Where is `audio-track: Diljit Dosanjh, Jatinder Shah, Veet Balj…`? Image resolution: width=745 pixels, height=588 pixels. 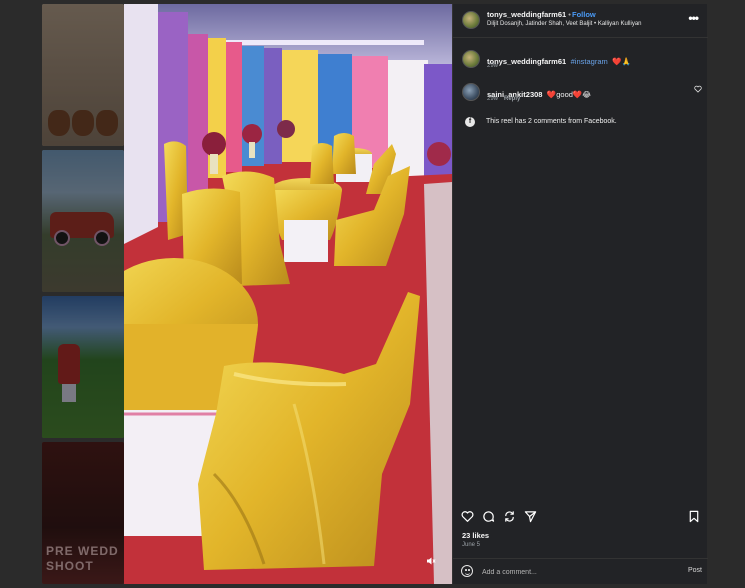 audio-track: Diljit Dosanjh, Jatinder Shah, Veet Balj… is located at coordinates (564, 24).